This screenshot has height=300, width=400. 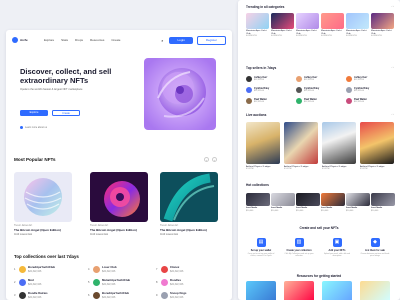 I want to click on explore-button: Explore, so click(x=34, y=113).